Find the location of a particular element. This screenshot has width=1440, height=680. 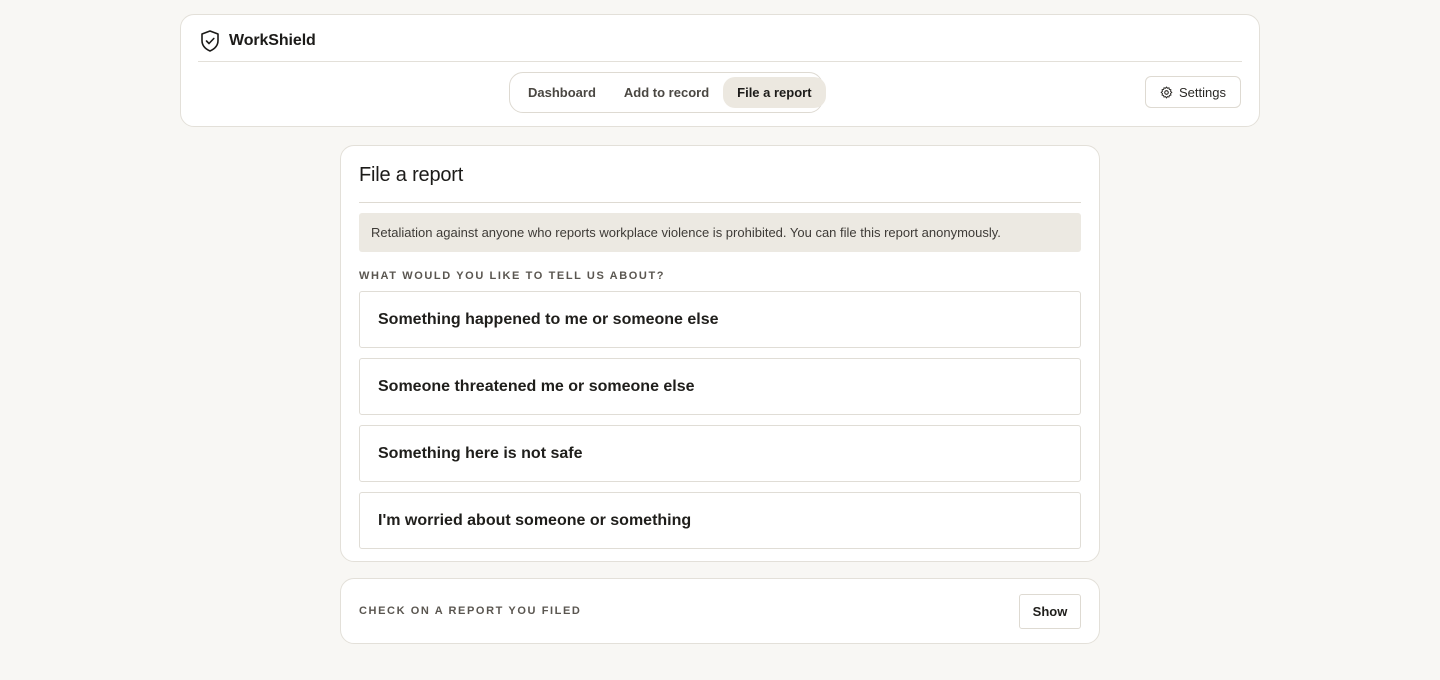

tab-add-to-record: Add to record is located at coordinates (666, 92).